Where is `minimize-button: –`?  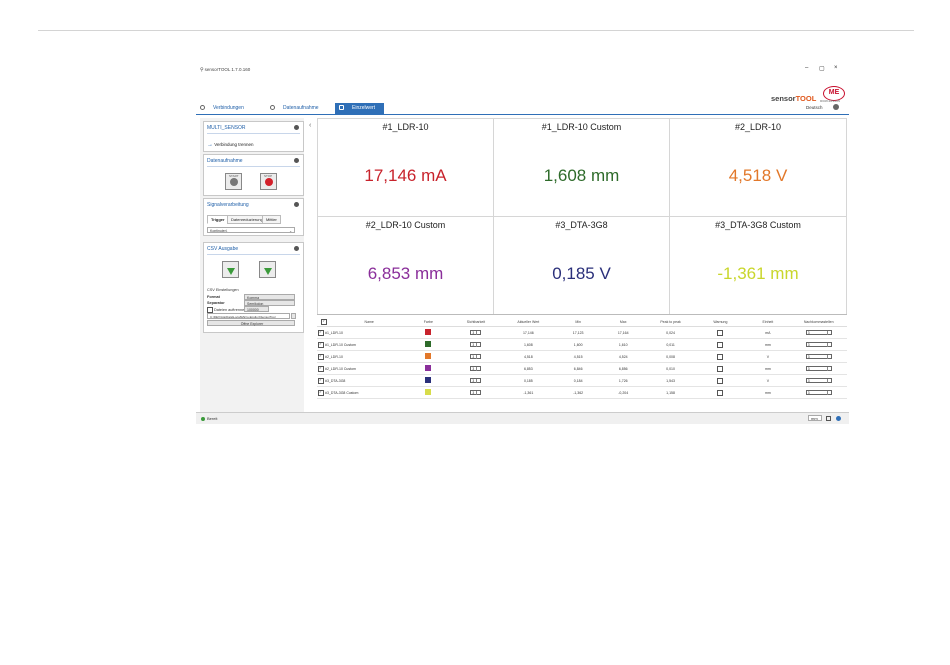 minimize-button: – is located at coordinates (806, 68).